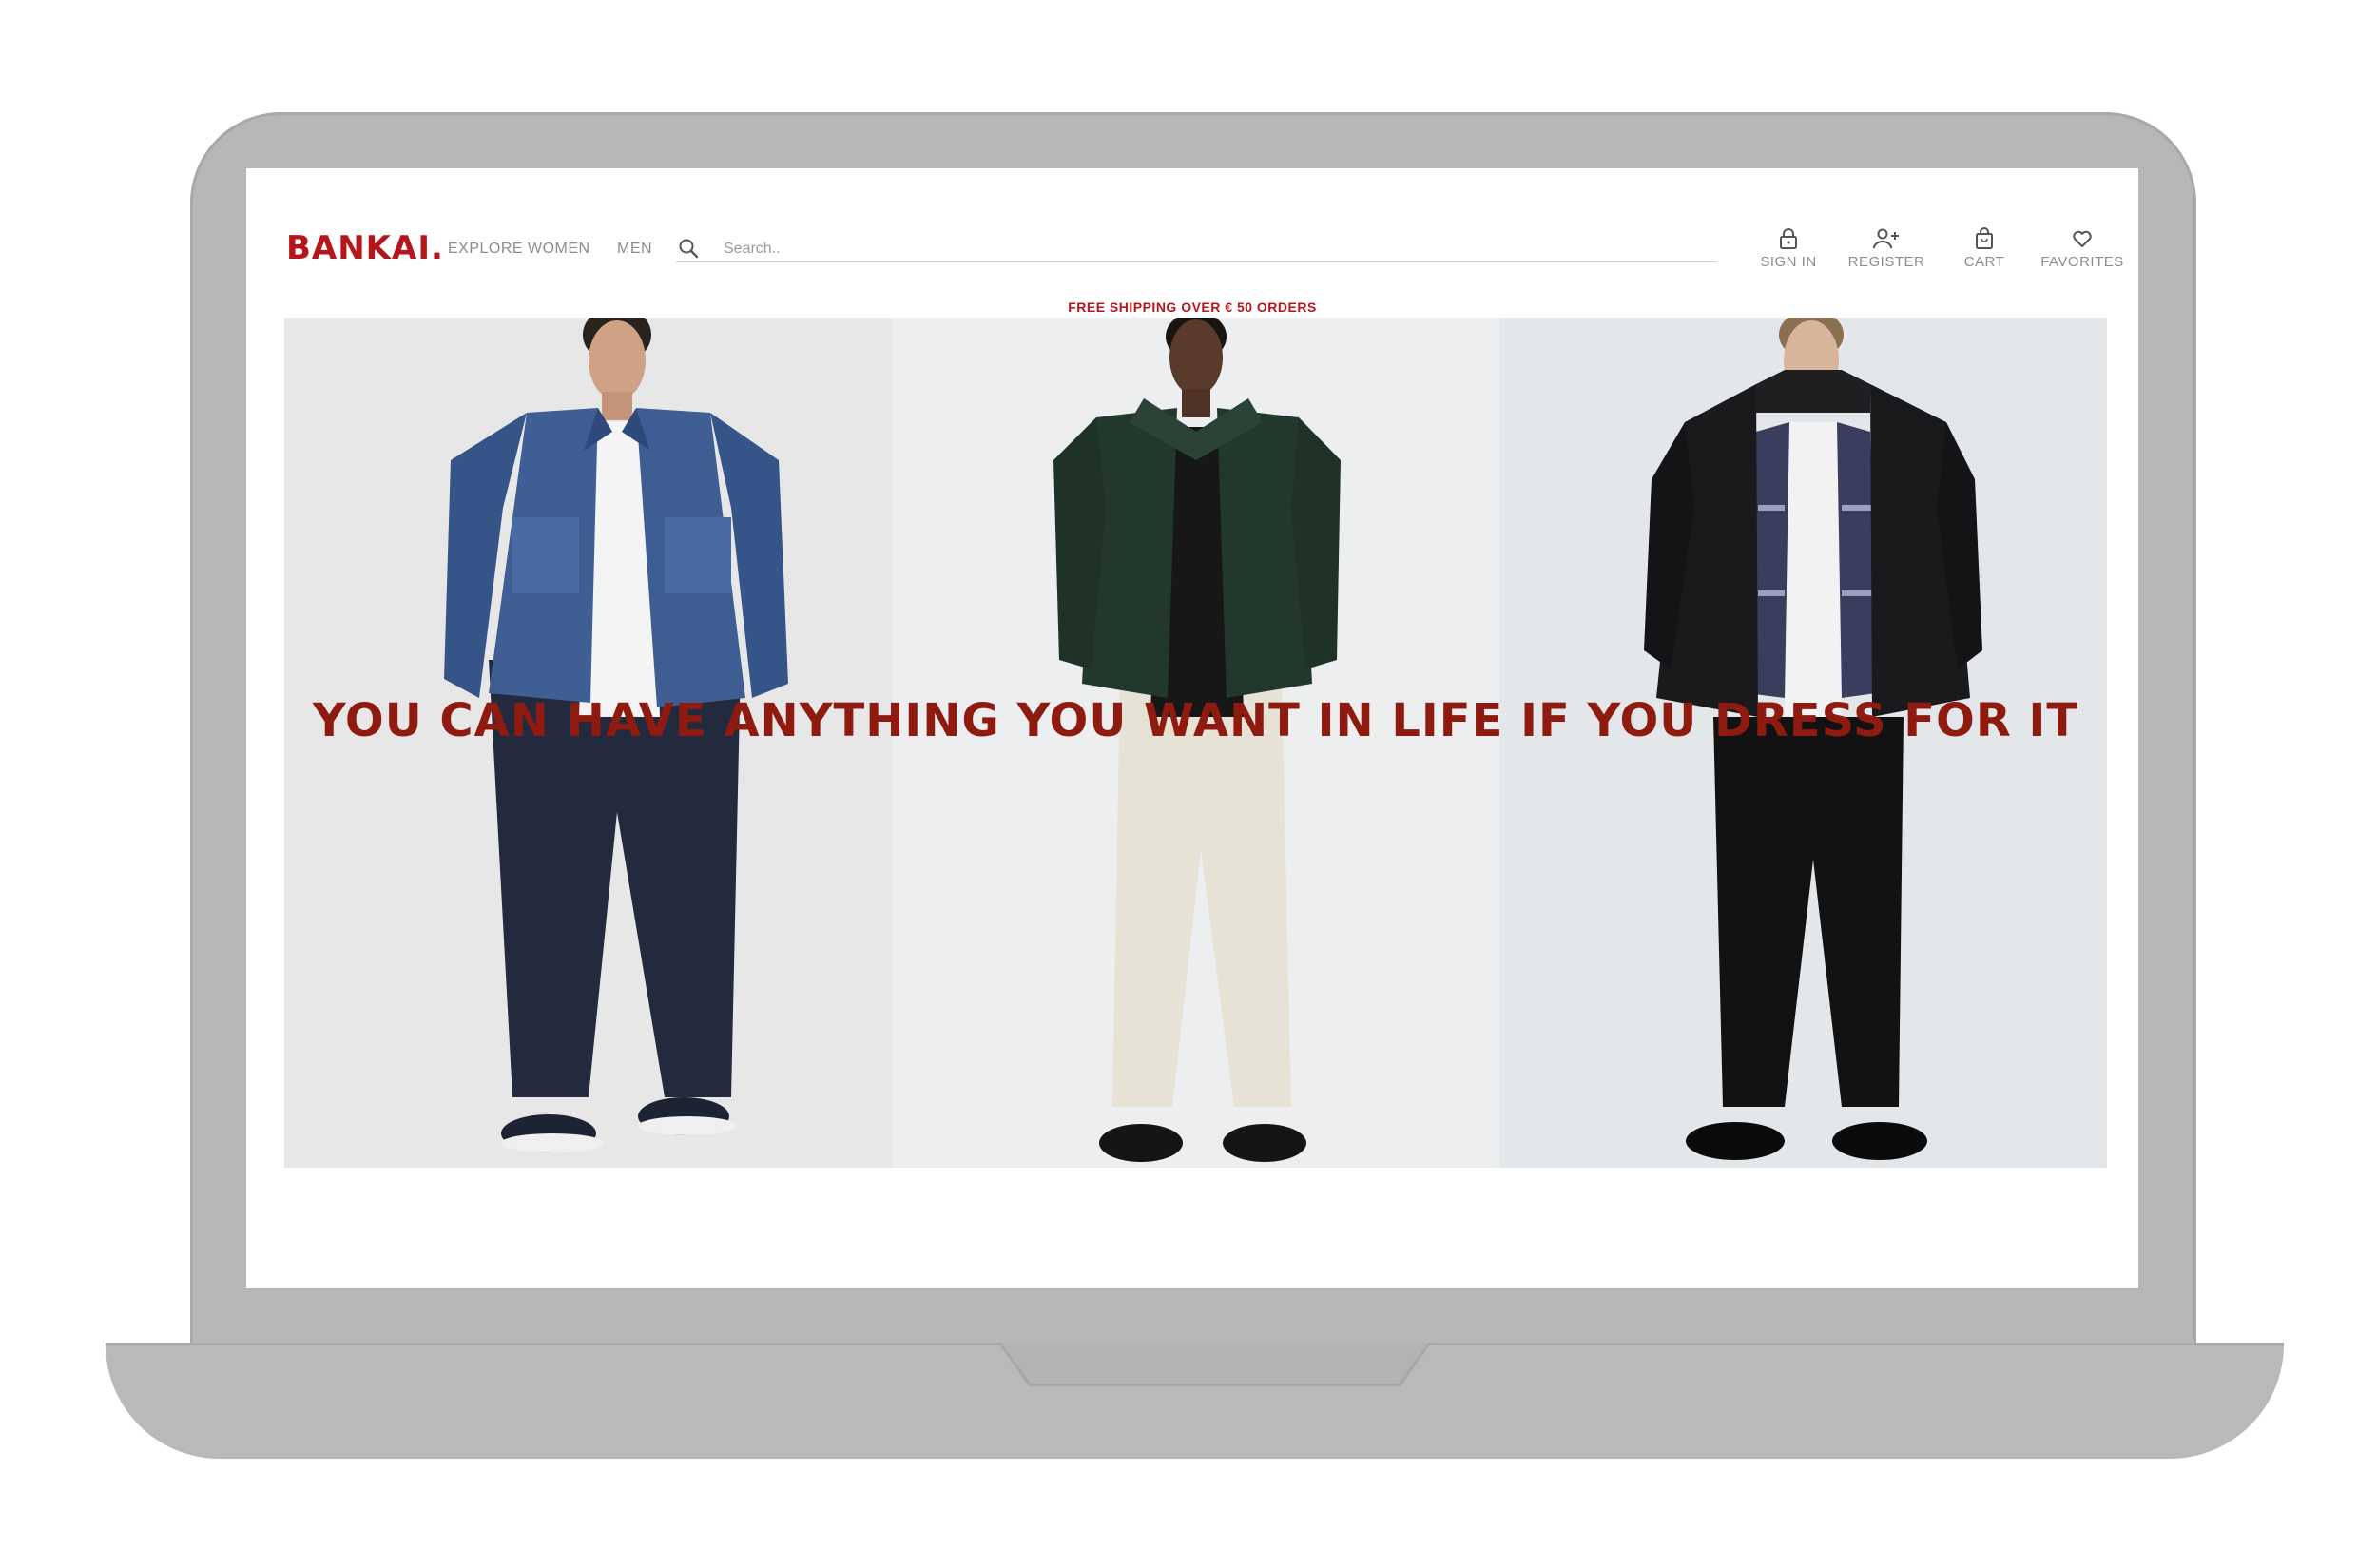 The height and width of the screenshot is (1568, 2377). What do you see at coordinates (1192, 307) in the screenshot?
I see `promo-banner: FREE SHIPPING OVER € 50 ORDERS` at bounding box center [1192, 307].